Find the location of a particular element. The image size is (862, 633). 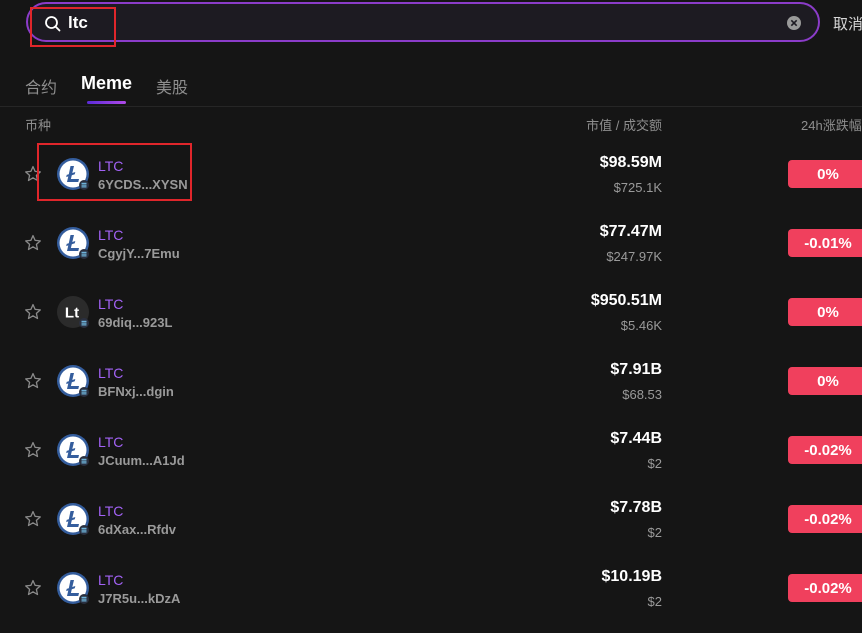

list-item: LTC JCuum...A1Jd $7.44B $2 -0.02% is located at coordinates (431, 449).